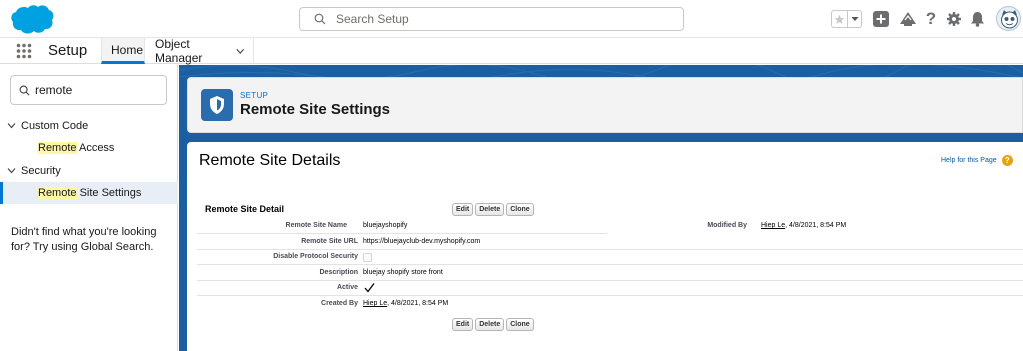  I want to click on section-title: Remote Site Details, so click(270, 160).